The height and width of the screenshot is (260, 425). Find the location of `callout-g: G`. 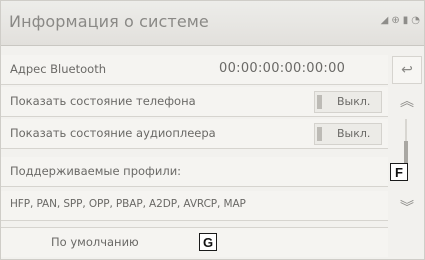

callout-g: G is located at coordinates (208, 242).